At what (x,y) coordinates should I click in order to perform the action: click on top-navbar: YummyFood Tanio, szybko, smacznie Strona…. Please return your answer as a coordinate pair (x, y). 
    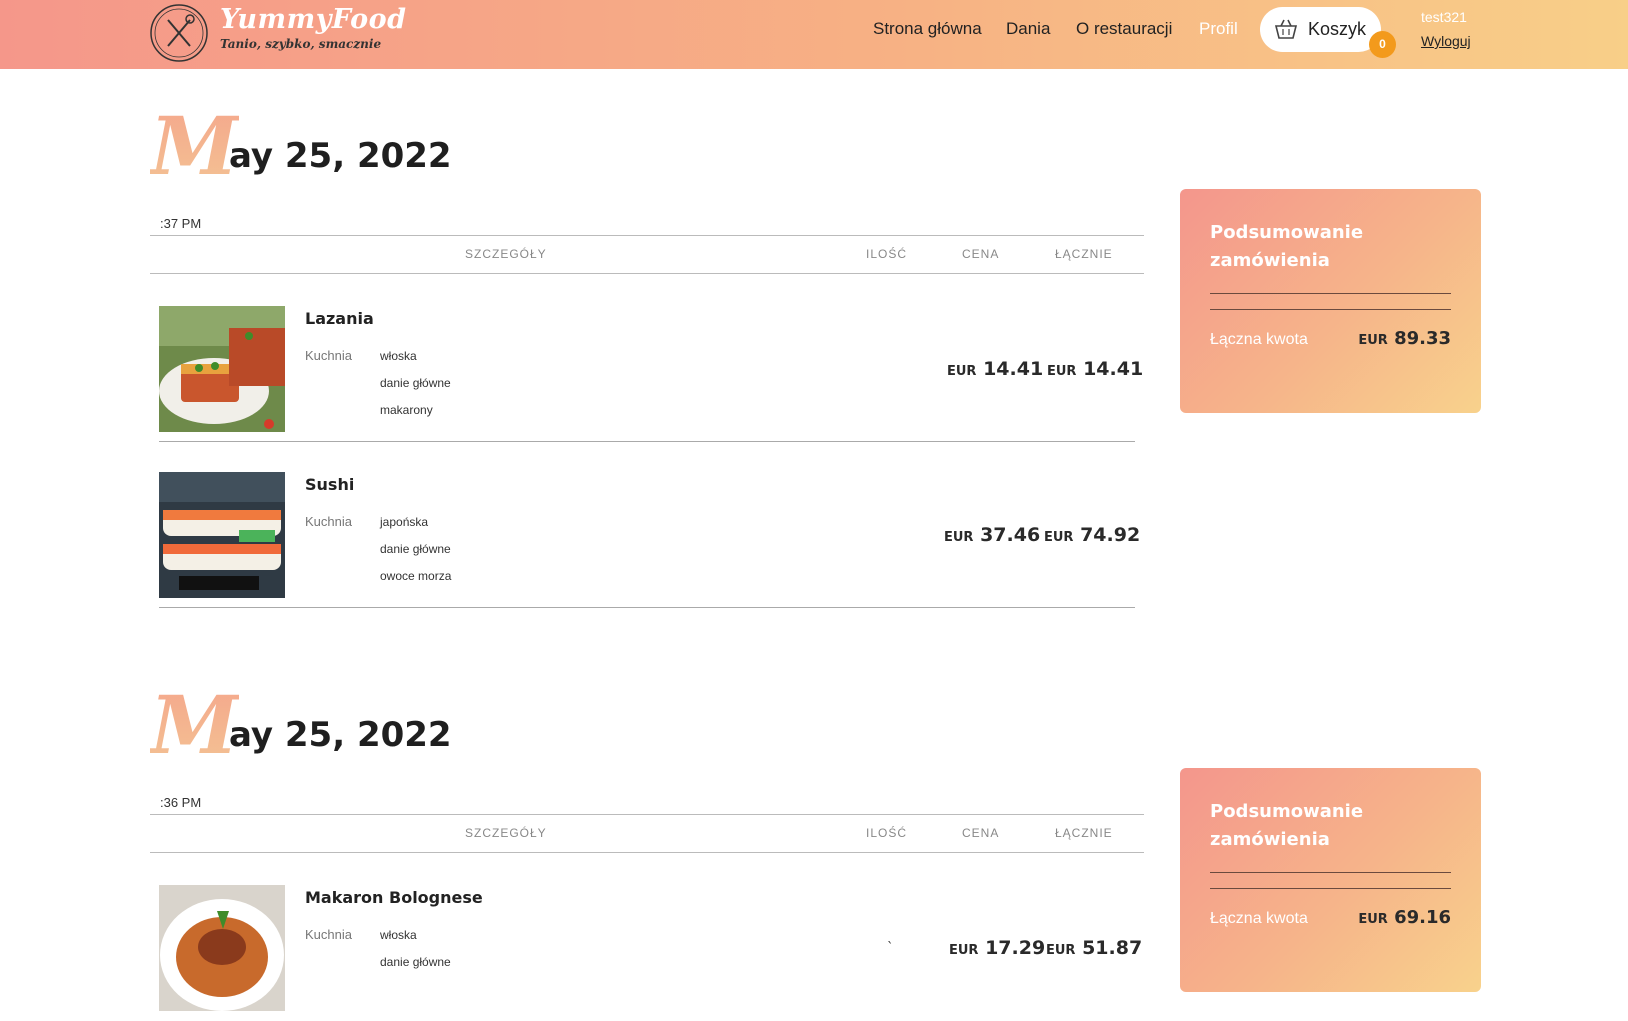
    Looking at the image, I should click on (814, 34).